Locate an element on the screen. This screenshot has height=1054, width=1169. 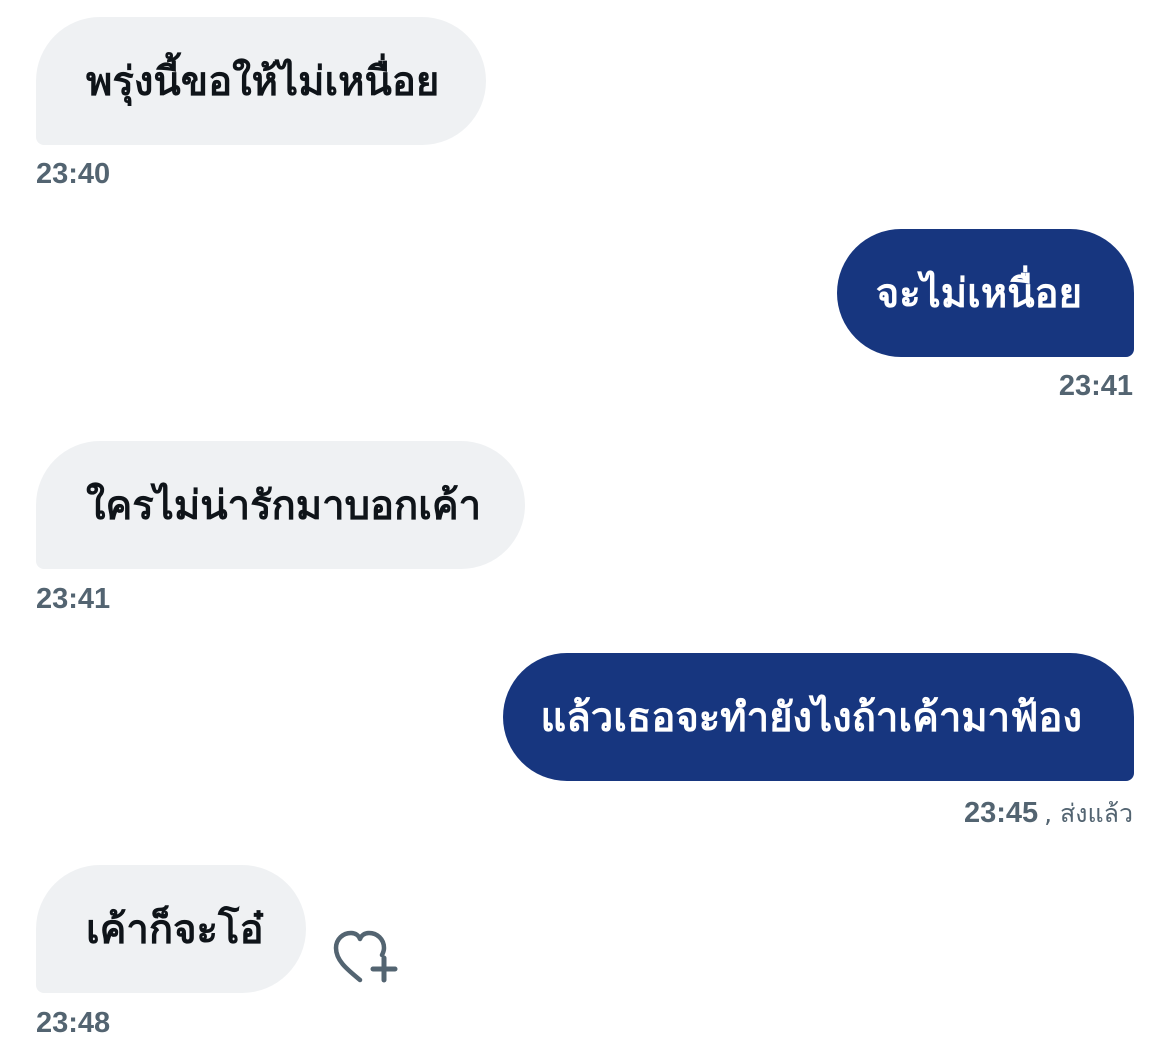
message-bubble-outgoing: จะไม่เหนื่อย is located at coordinates (985, 293).